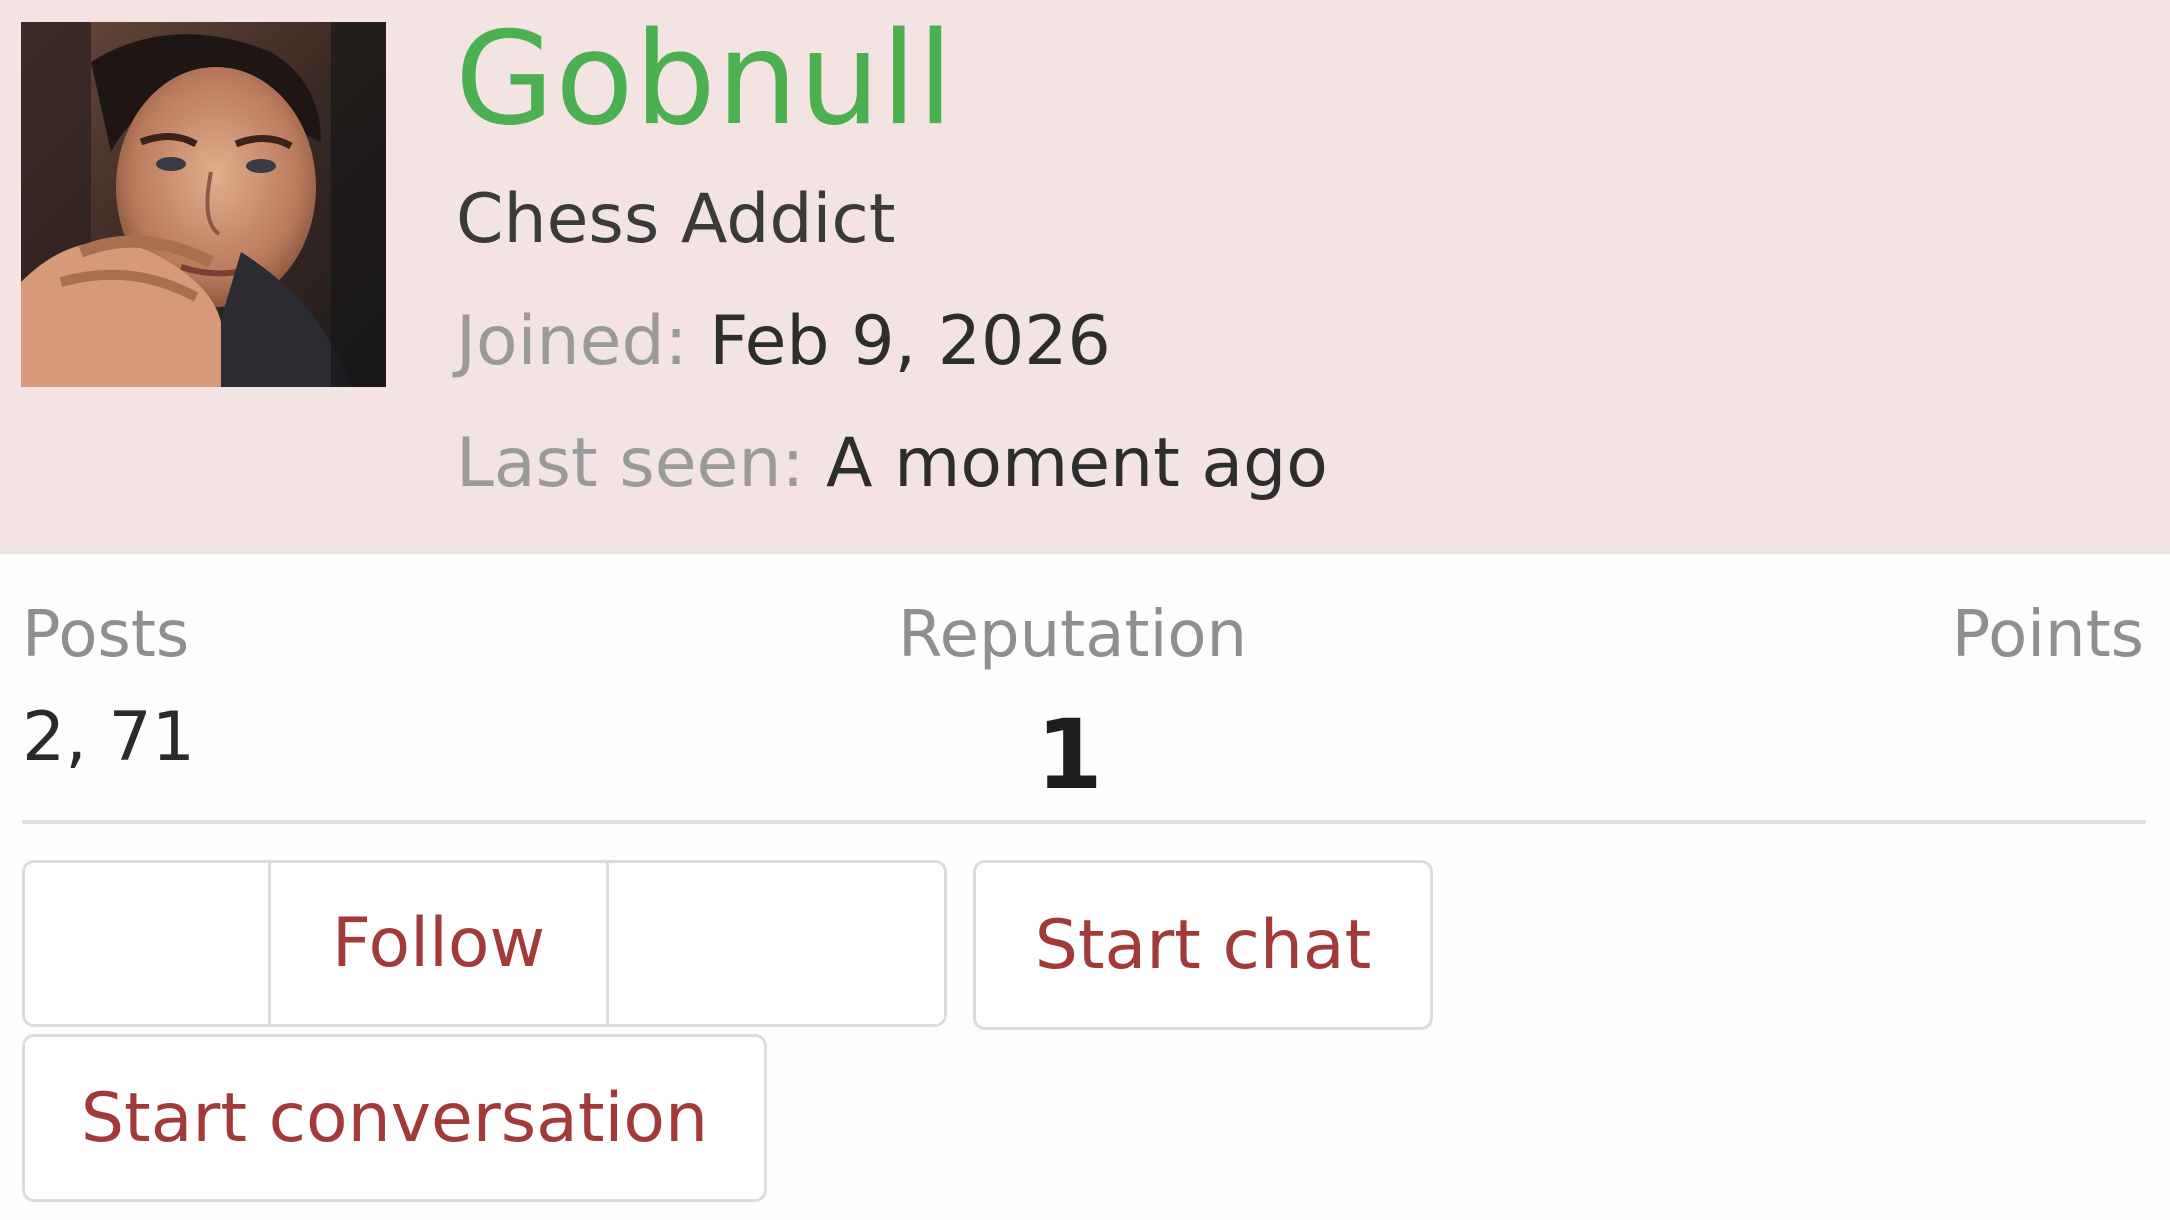 Image resolution: width=2170 pixels, height=1220 pixels. Describe the element at coordinates (630, 463) in the screenshot. I see `last-seen-label: Last seen:` at that location.